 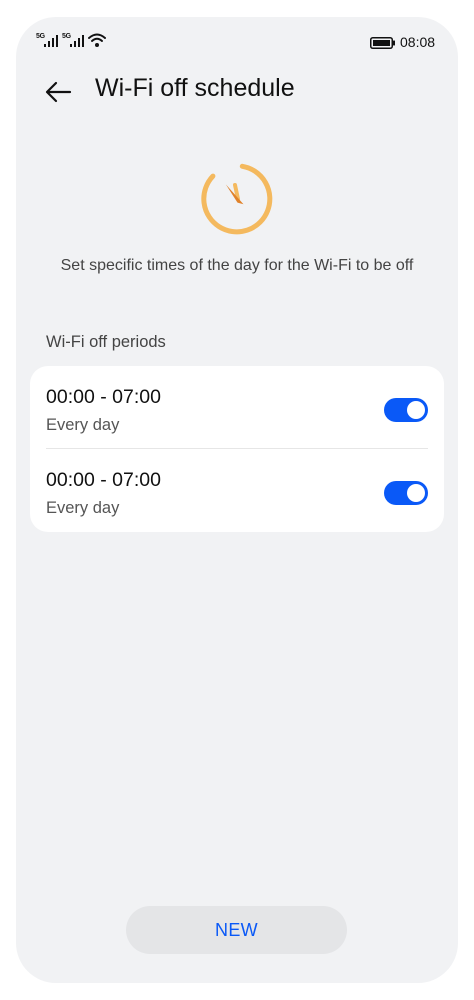 What do you see at coordinates (236, 930) in the screenshot?
I see `new-button: NEW` at bounding box center [236, 930].